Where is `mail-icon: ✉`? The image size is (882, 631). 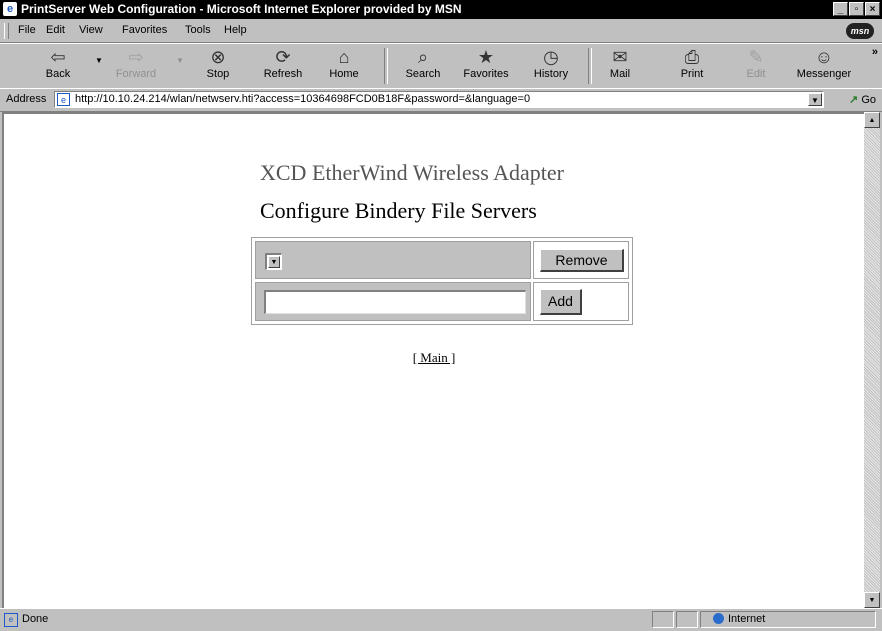
mail-icon: ✉ is located at coordinates (620, 57).